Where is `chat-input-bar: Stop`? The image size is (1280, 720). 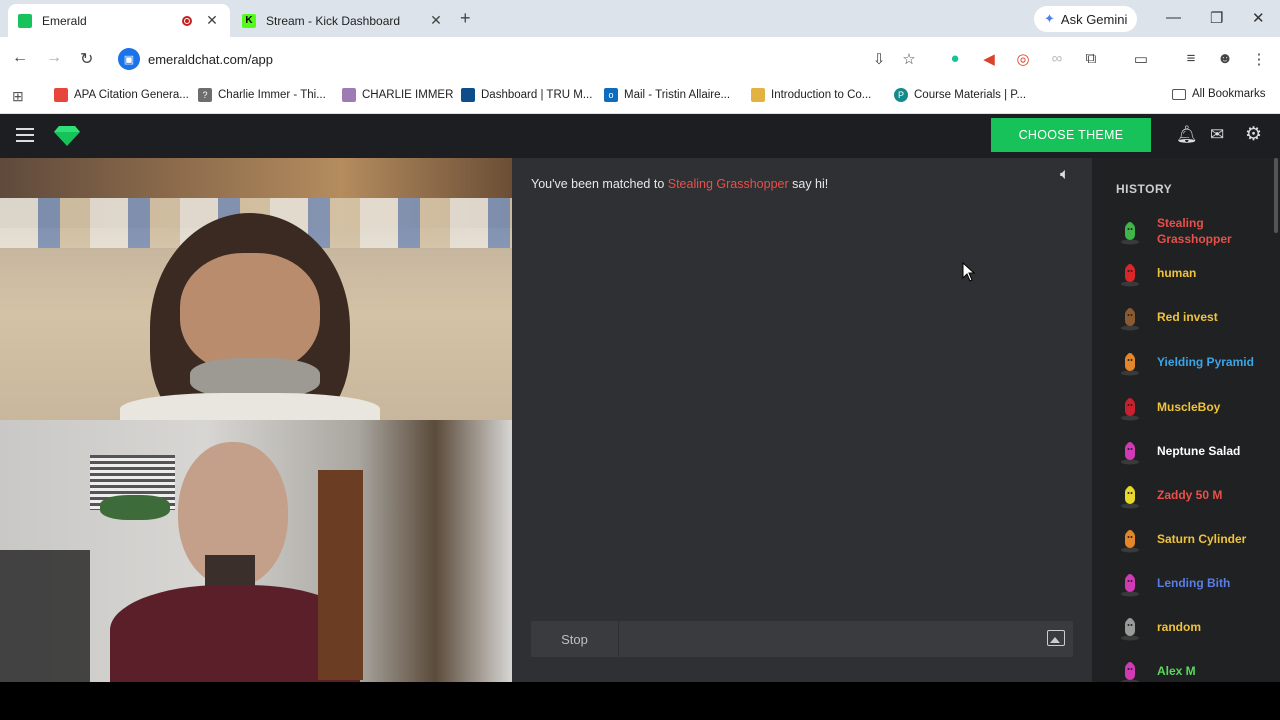
chat-input-bar: Stop is located at coordinates (802, 639).